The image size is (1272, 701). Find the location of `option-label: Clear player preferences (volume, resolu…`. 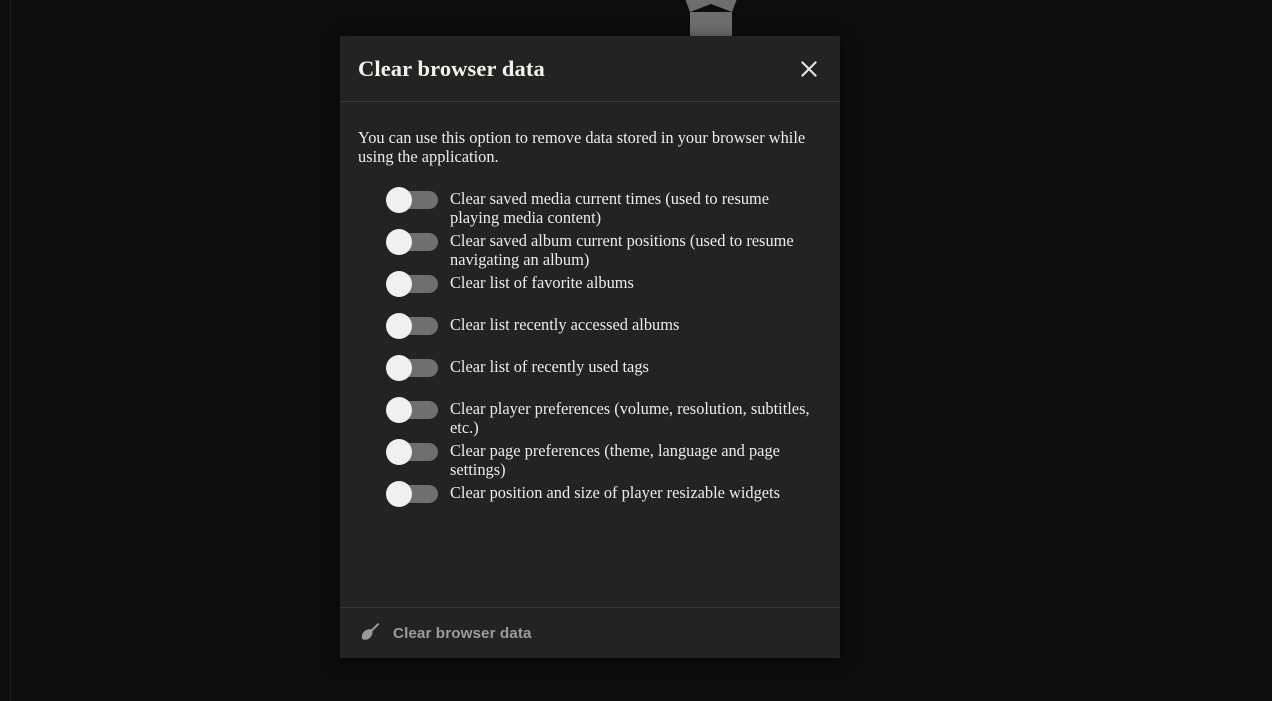

option-label: Clear player preferences (volume, resolu… is located at coordinates (630, 418).